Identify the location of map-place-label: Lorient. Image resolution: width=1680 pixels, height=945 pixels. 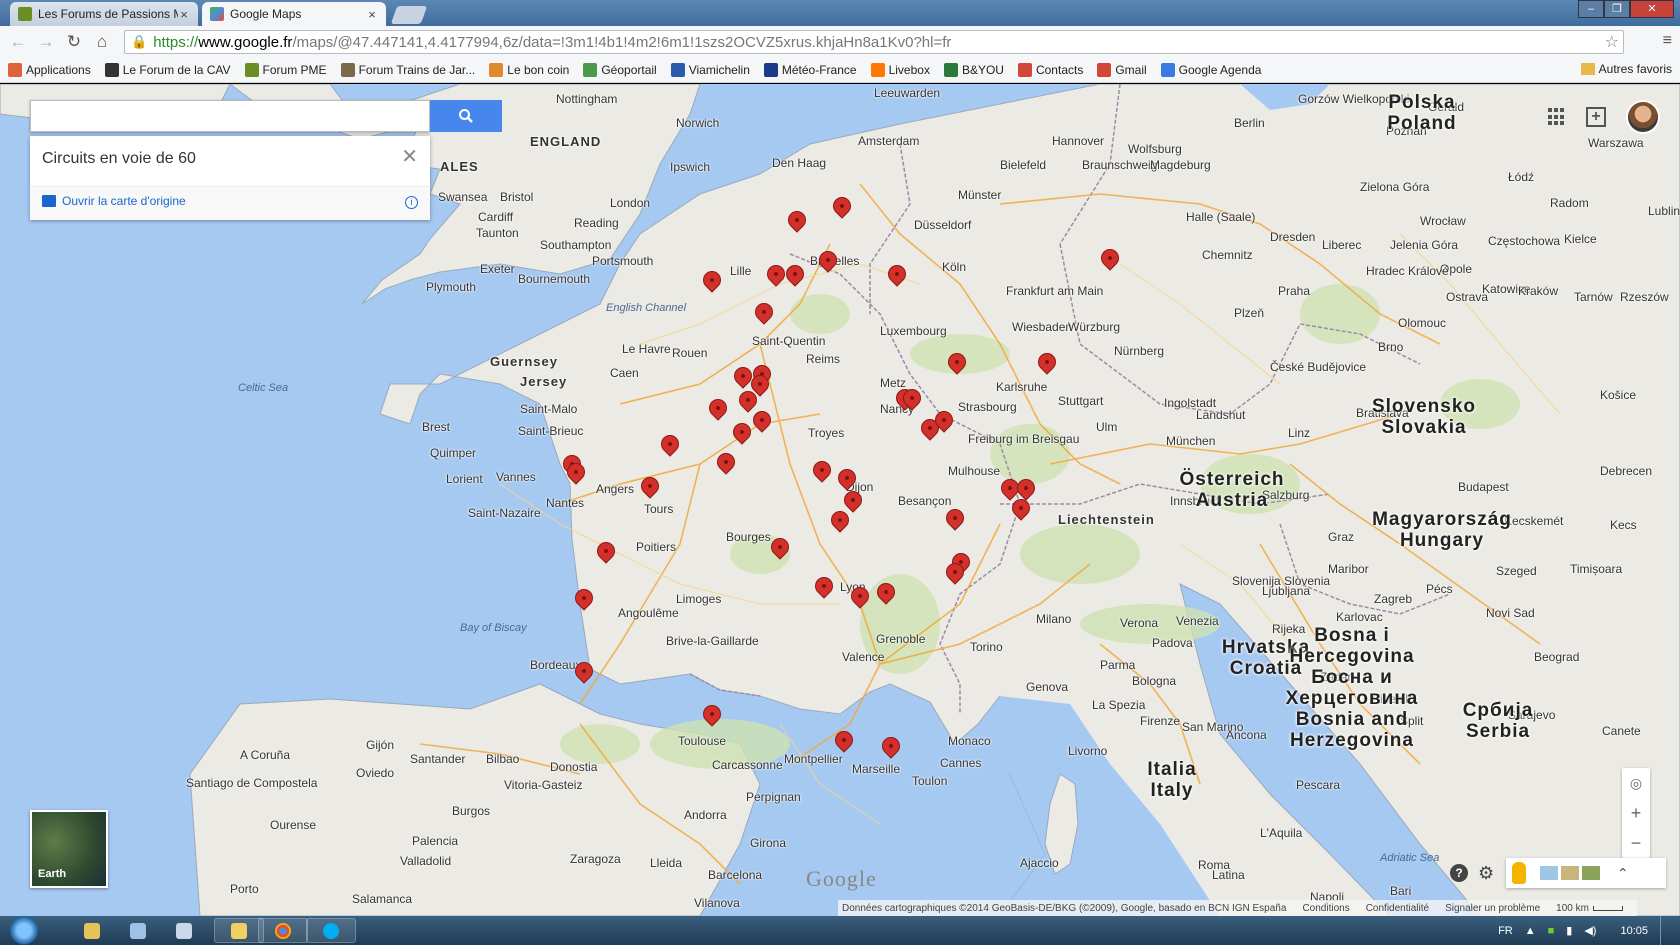
(464, 479).